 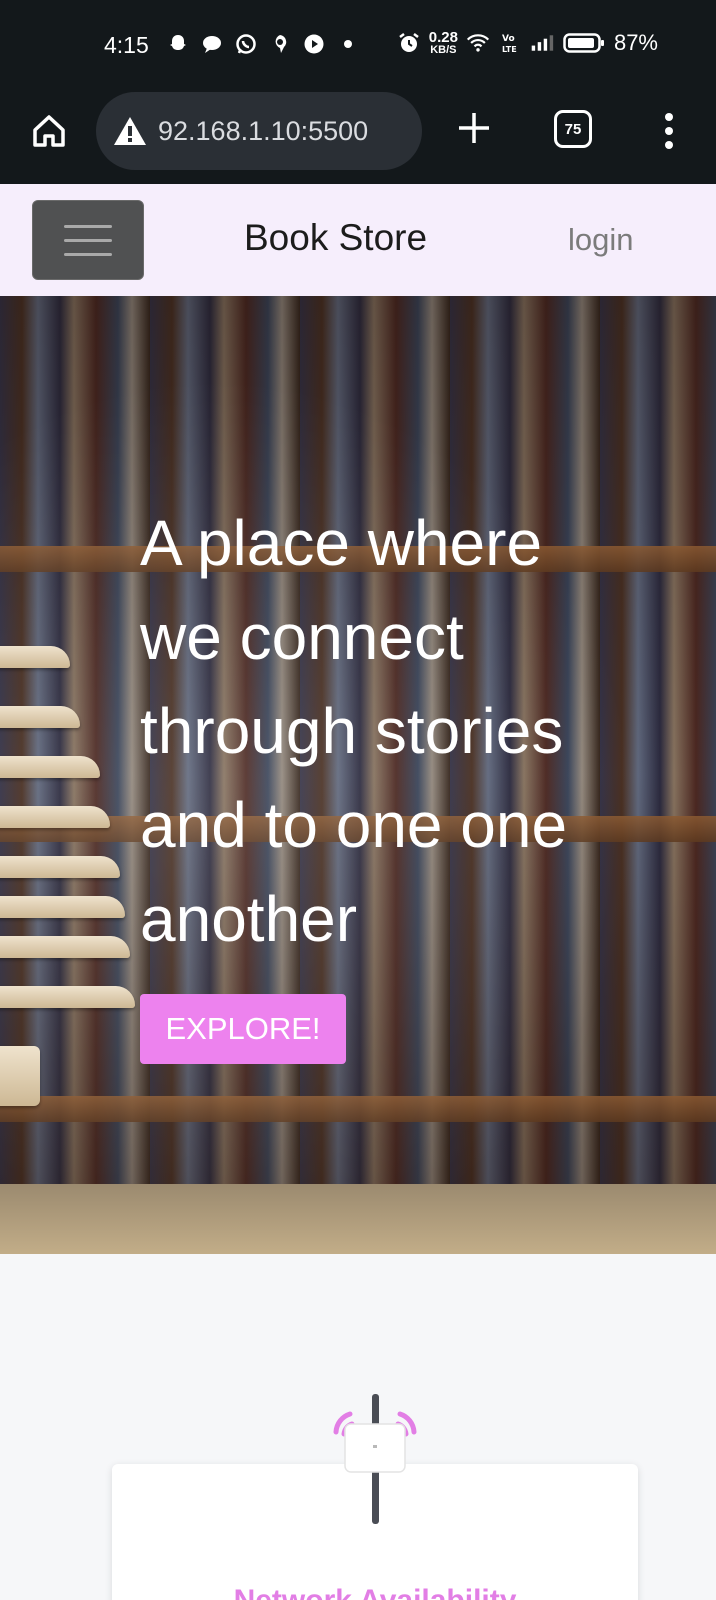 I want to click on plus-icon, so click(x=474, y=128).